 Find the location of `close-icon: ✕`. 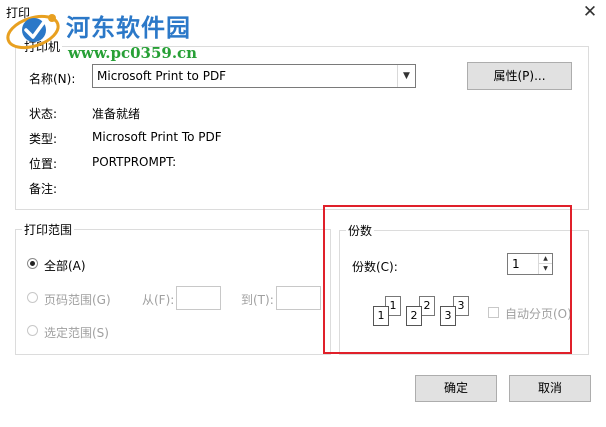

close-icon: ✕ is located at coordinates (590, 12).